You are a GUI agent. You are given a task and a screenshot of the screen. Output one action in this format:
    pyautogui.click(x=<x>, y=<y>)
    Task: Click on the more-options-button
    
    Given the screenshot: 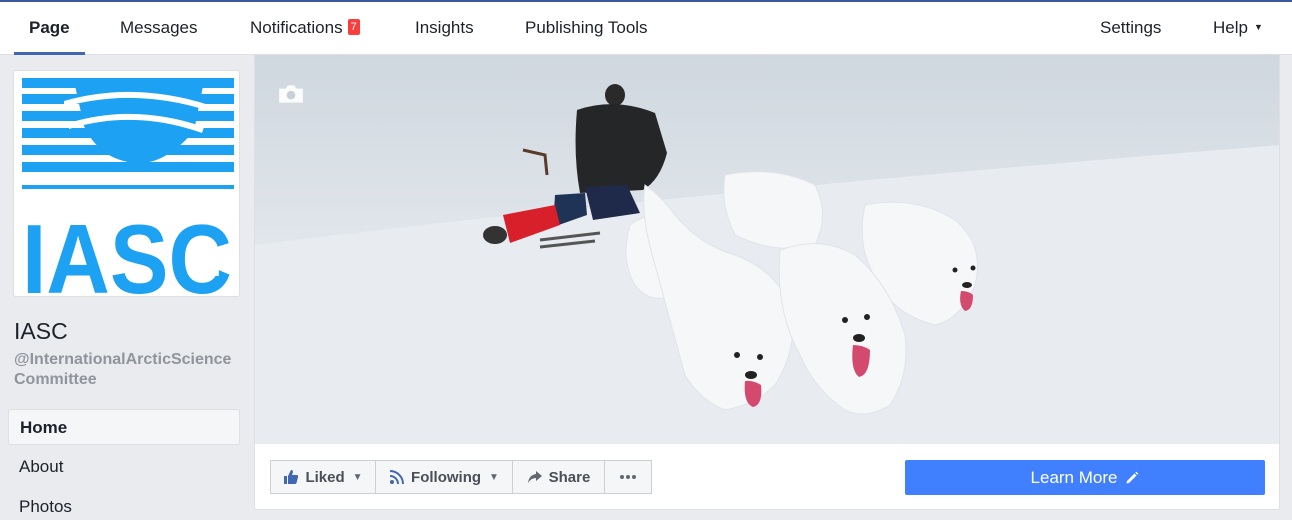 What is the action you would take?
    pyautogui.click(x=628, y=477)
    